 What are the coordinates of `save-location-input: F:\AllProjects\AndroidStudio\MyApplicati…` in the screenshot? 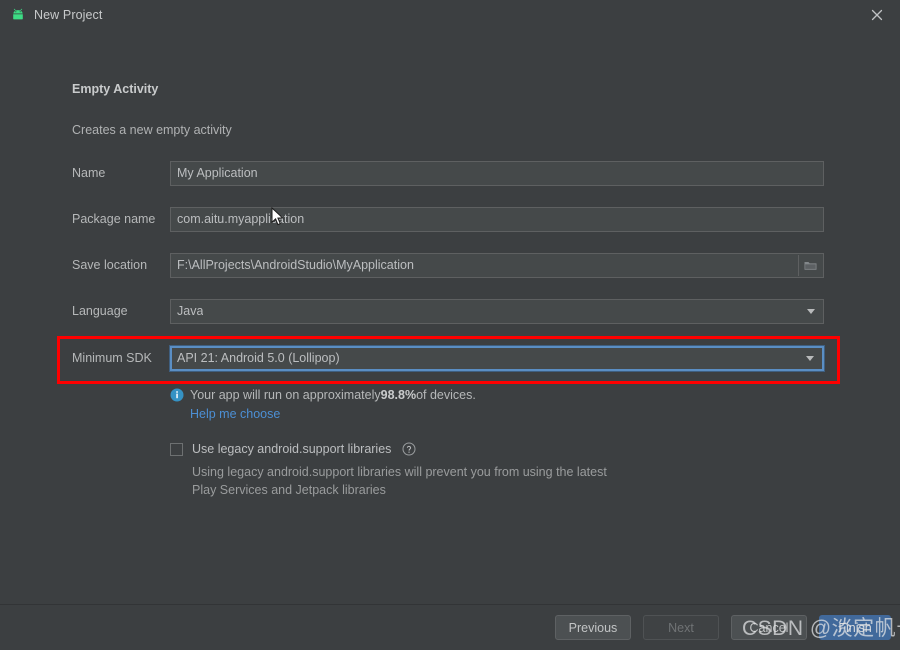 It's located at (497, 265).